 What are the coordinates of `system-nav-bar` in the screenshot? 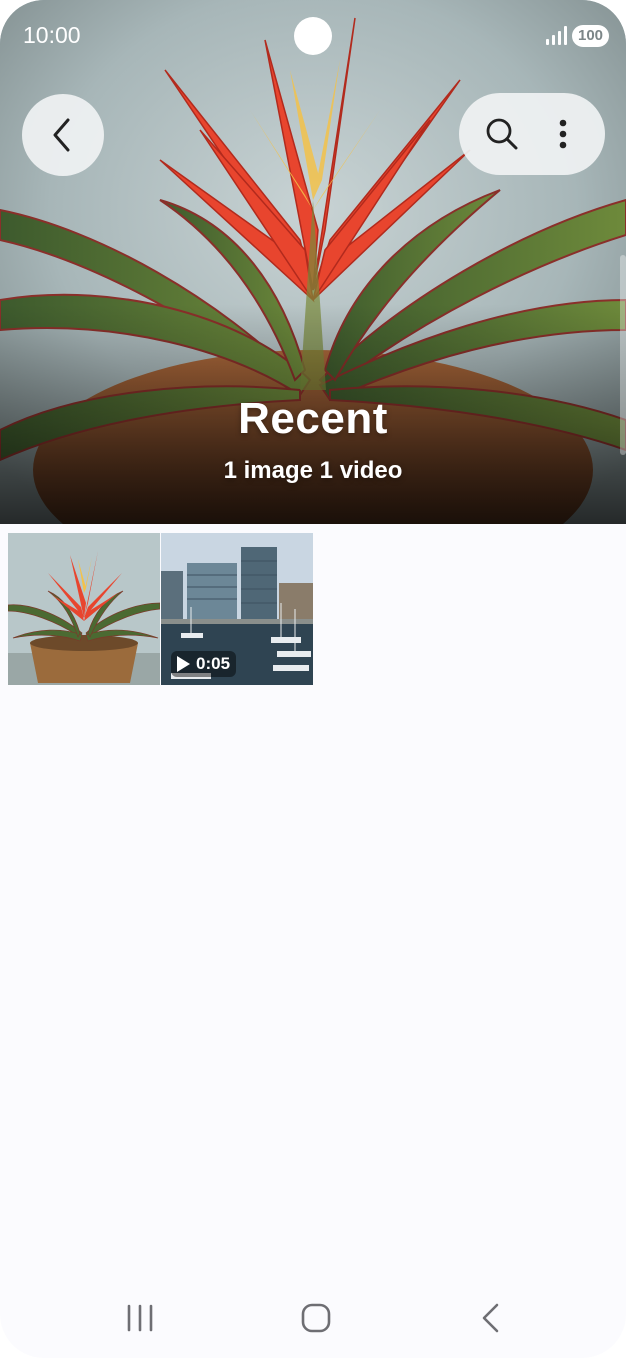 It's located at (313, 1319).